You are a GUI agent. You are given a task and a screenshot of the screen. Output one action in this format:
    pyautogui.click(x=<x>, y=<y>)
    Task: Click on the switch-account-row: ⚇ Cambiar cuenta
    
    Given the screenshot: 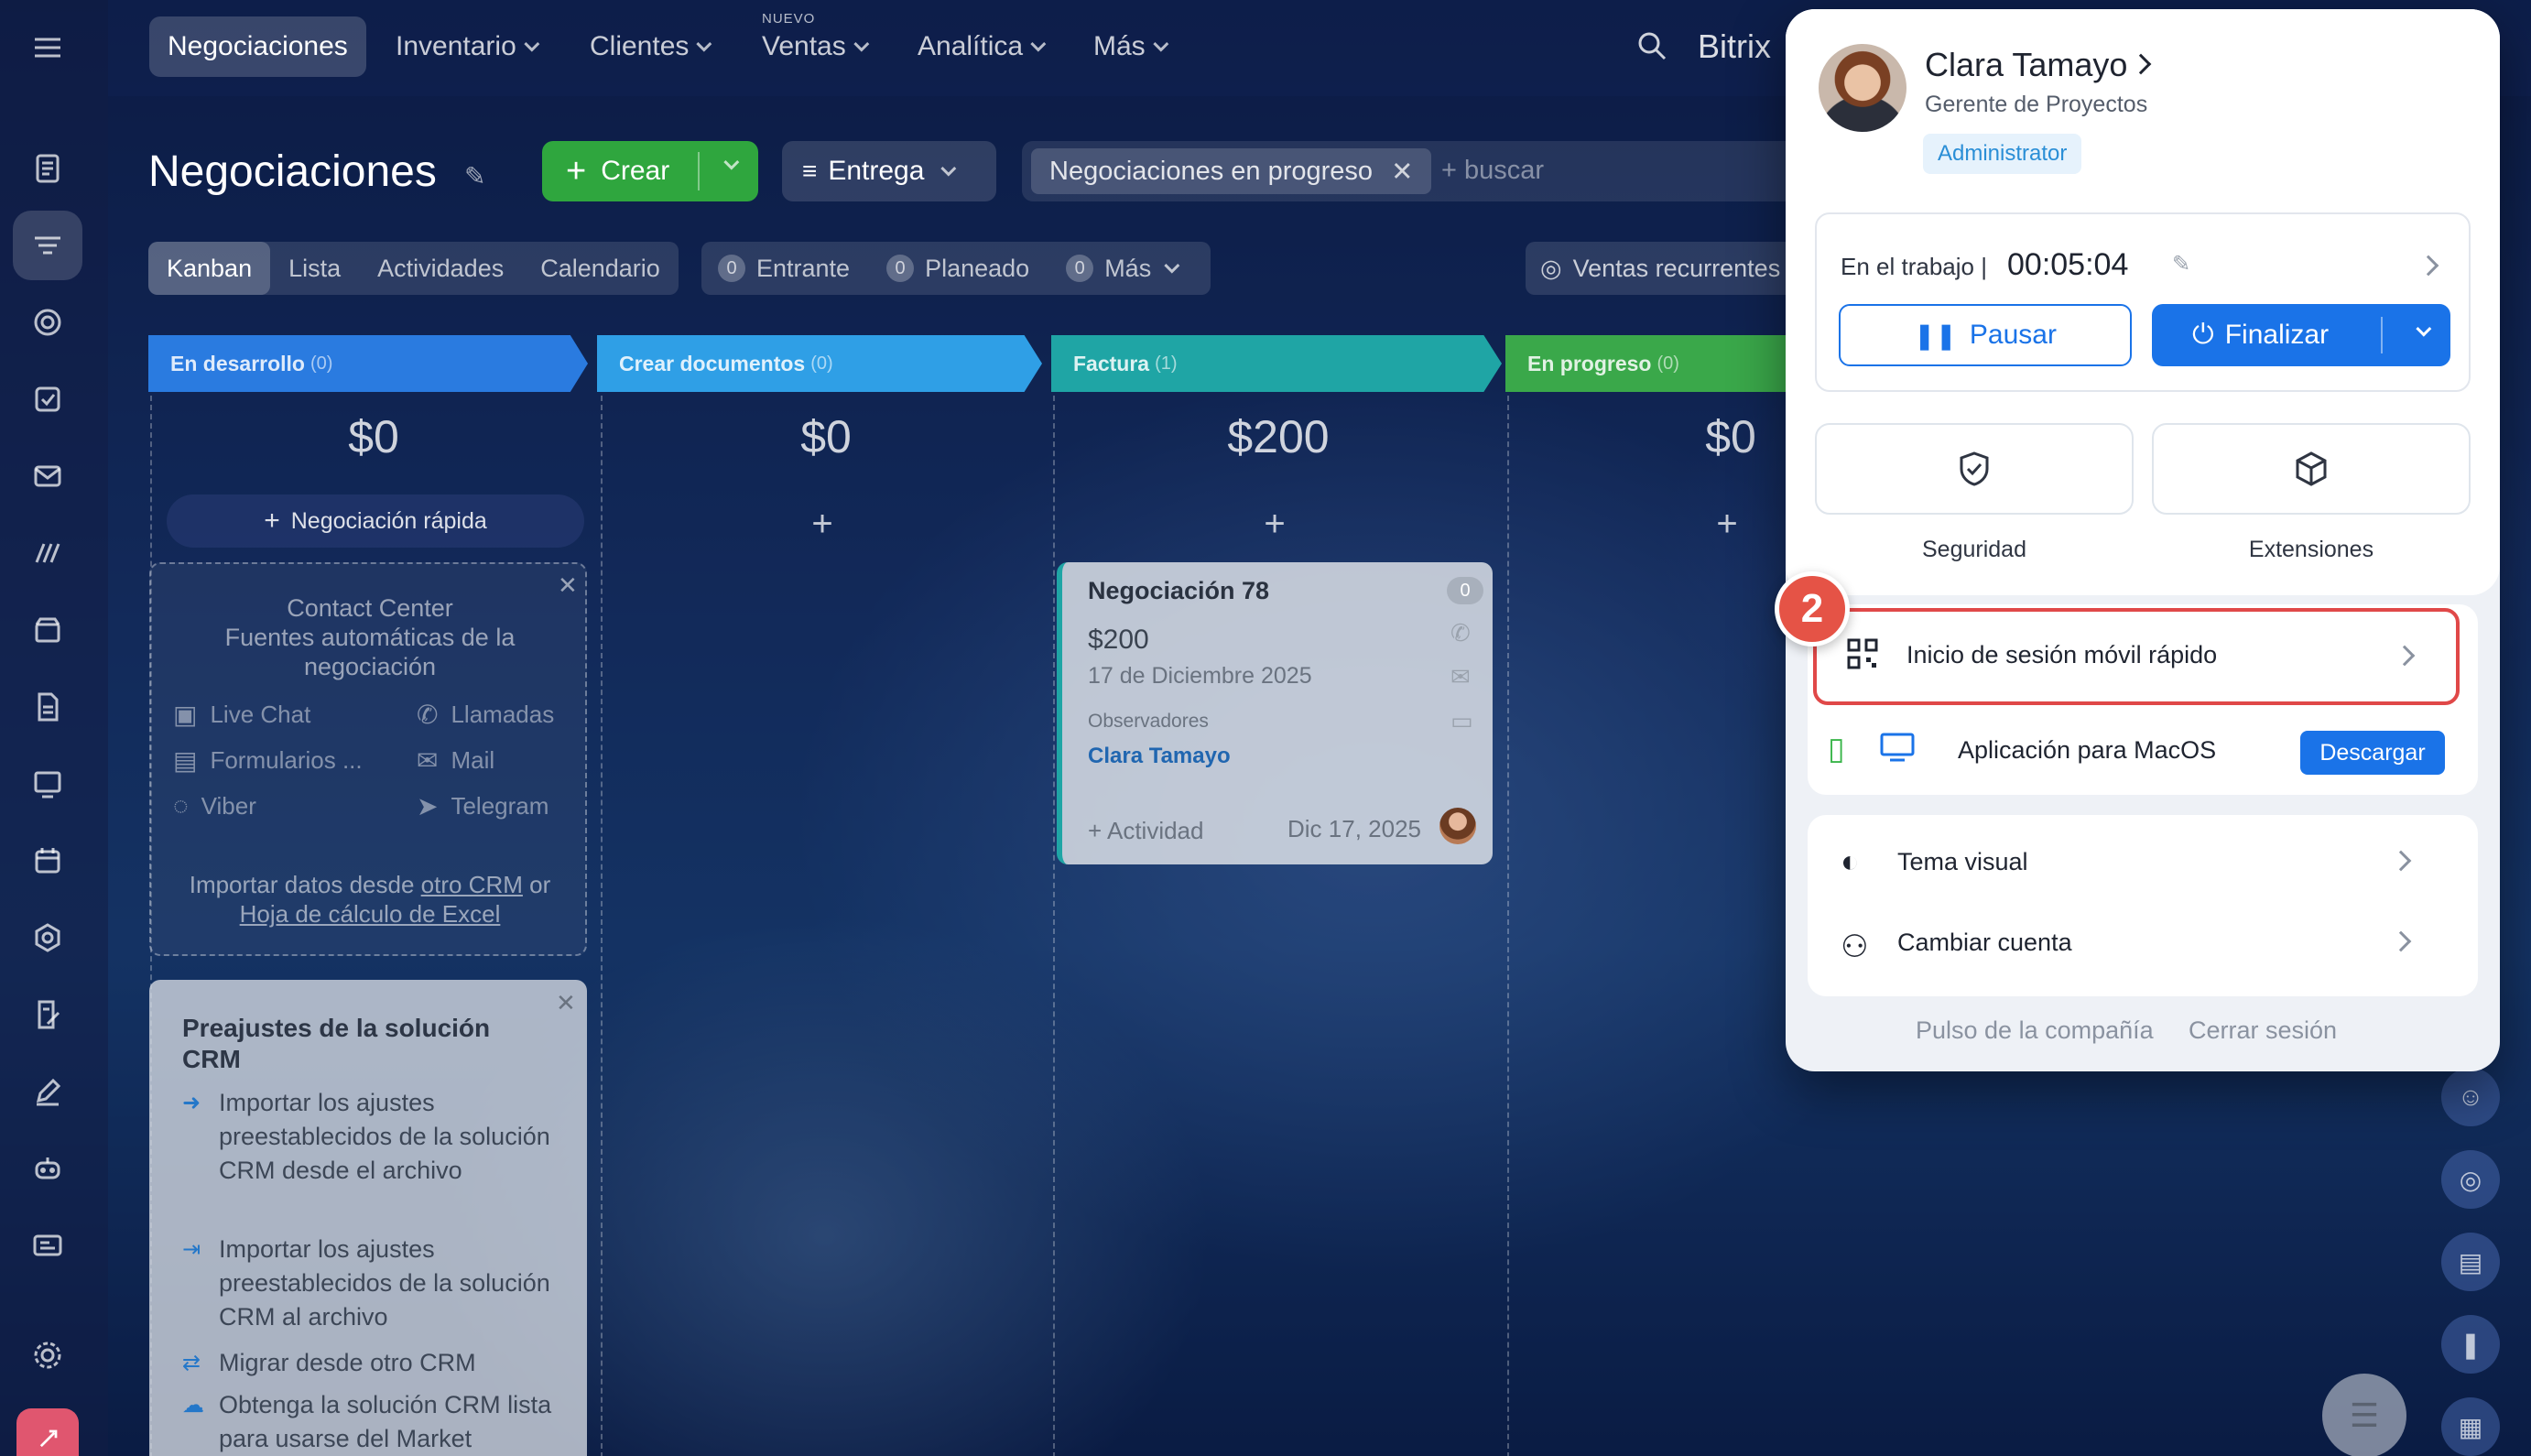 What is the action you would take?
    pyautogui.click(x=2143, y=951)
    